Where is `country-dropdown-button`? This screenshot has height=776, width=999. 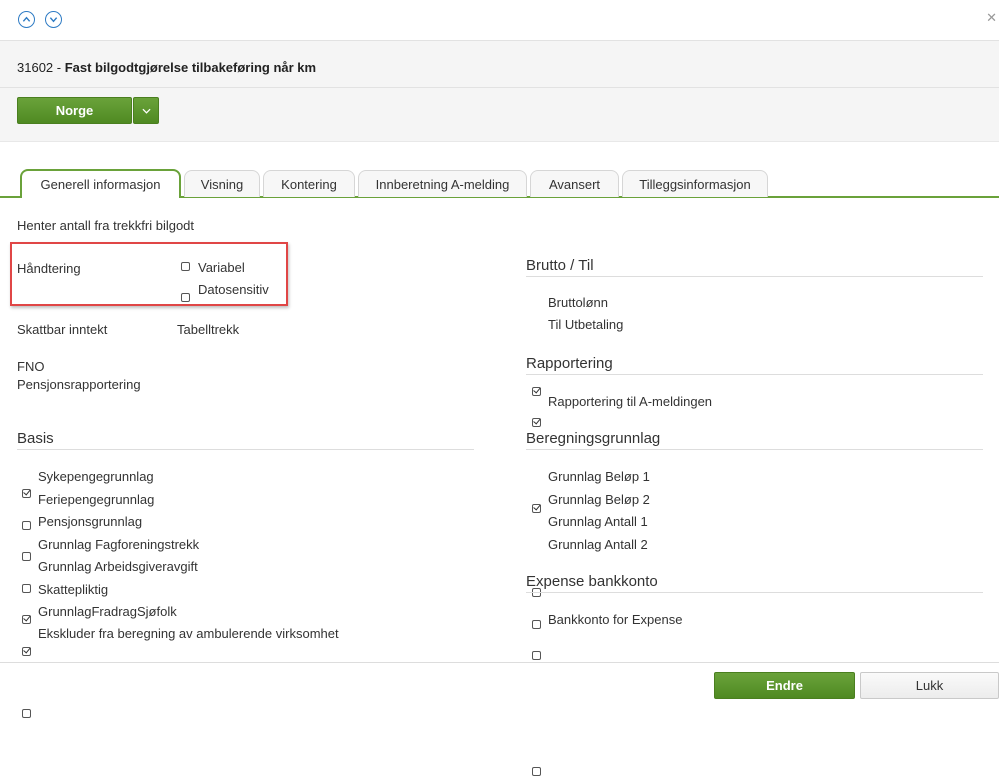 country-dropdown-button is located at coordinates (146, 110).